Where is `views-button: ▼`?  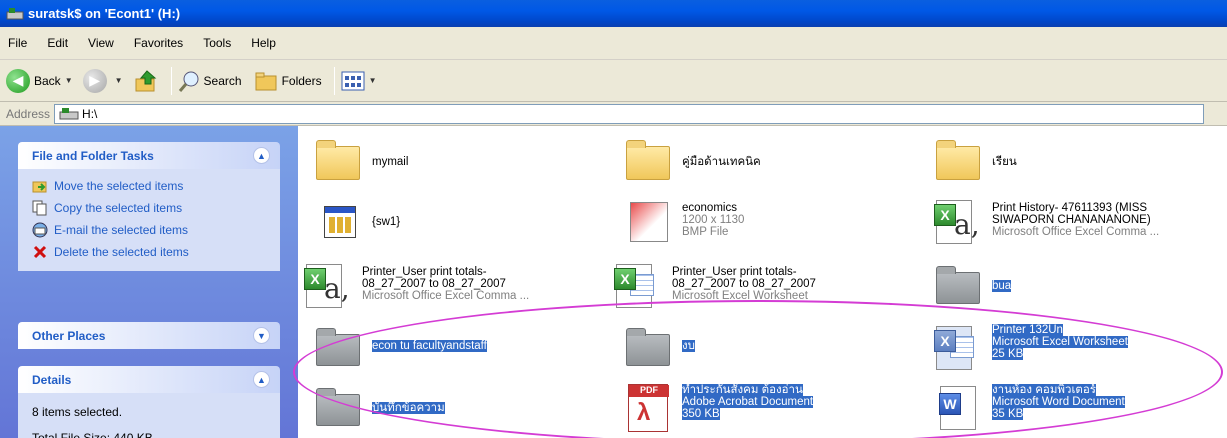
views-button: ▼ is located at coordinates (361, 81).